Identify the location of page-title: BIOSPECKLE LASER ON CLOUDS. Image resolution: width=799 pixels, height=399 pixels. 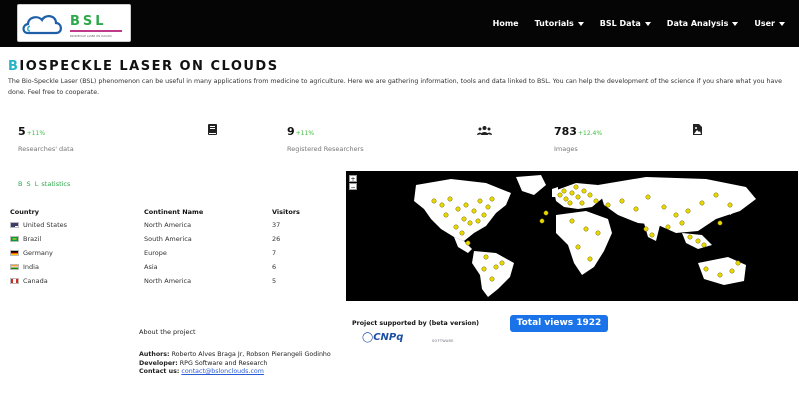
(143, 66).